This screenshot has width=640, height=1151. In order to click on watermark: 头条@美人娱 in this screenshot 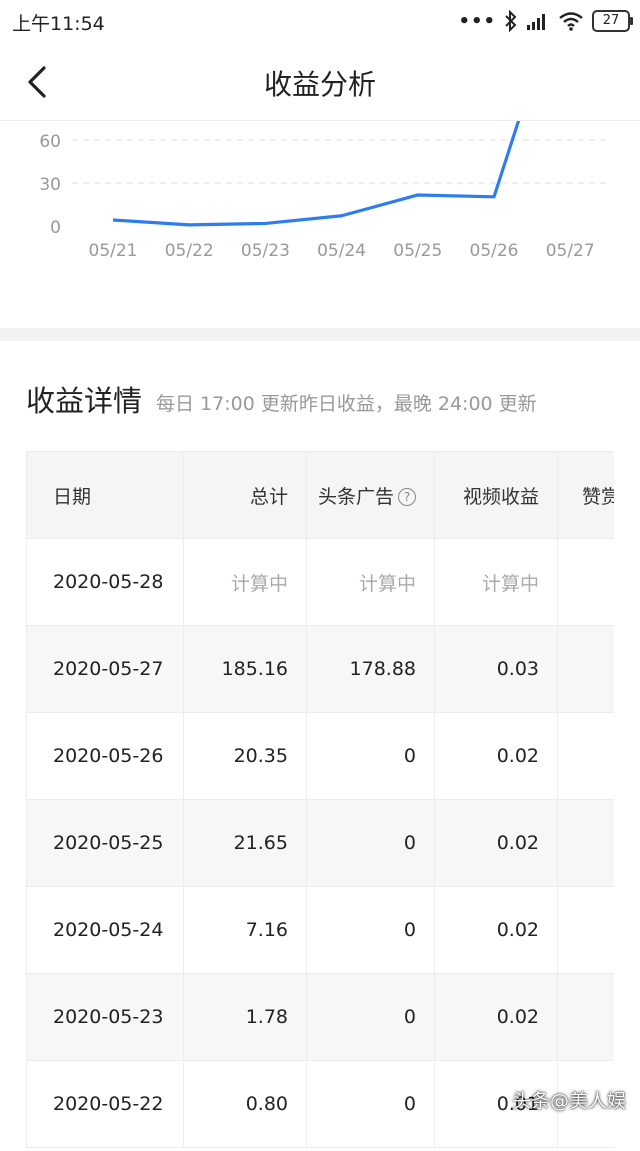, I will do `click(568, 1101)`.